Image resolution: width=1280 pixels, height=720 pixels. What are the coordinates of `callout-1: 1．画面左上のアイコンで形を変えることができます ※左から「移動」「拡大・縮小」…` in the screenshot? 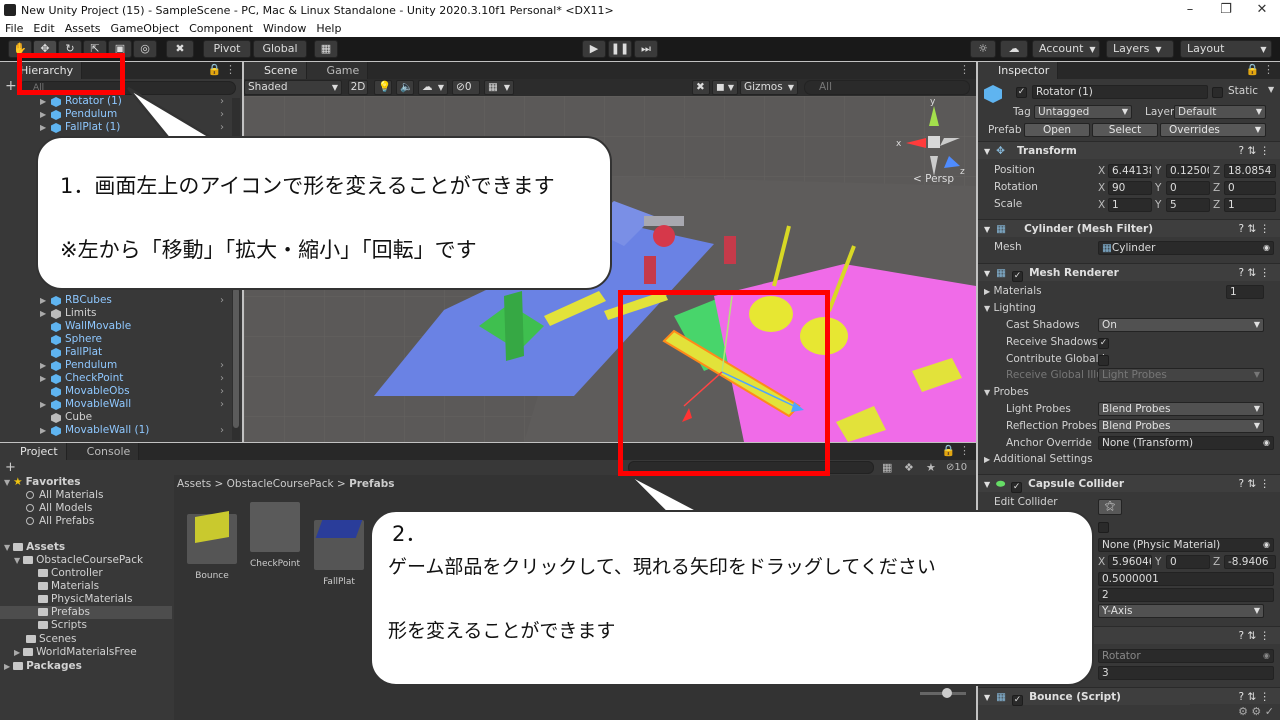 It's located at (324, 213).